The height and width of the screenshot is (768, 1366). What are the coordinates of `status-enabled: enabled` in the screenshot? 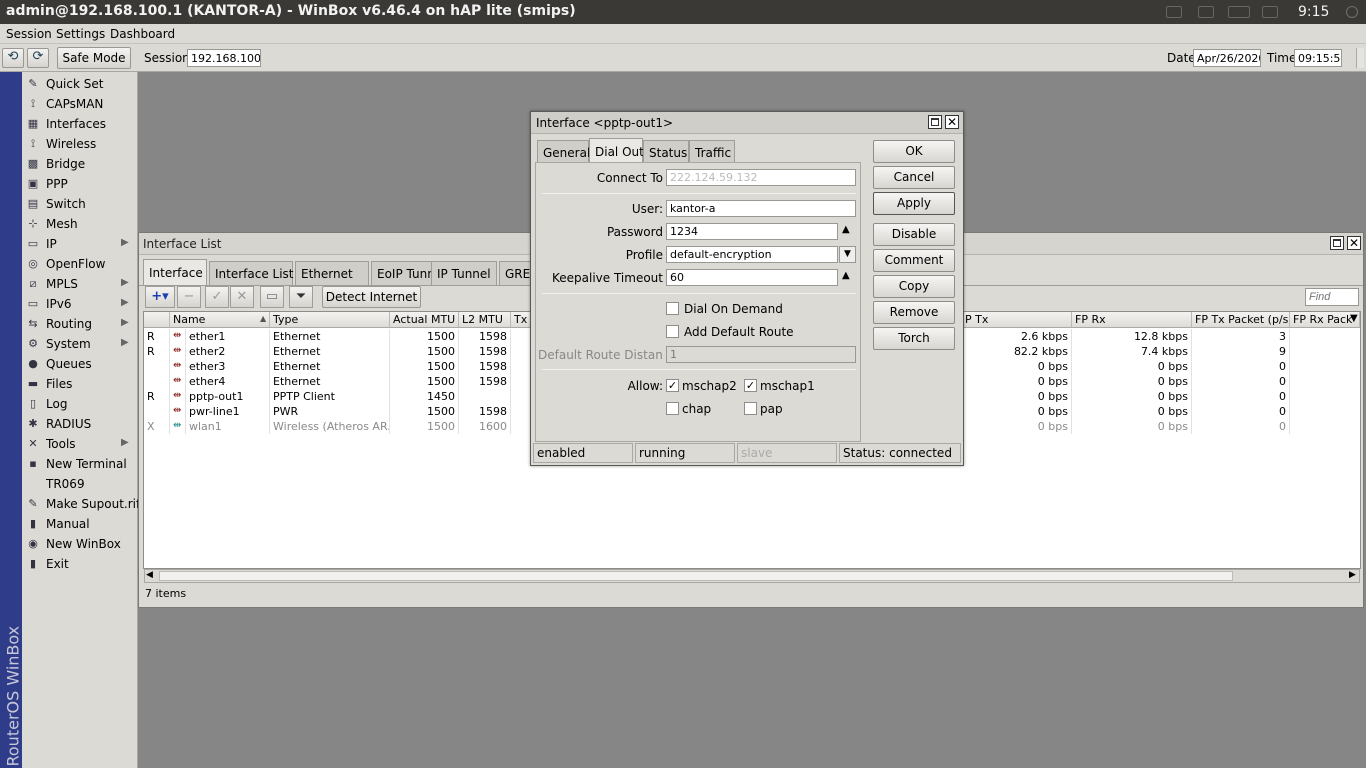 It's located at (583, 453).